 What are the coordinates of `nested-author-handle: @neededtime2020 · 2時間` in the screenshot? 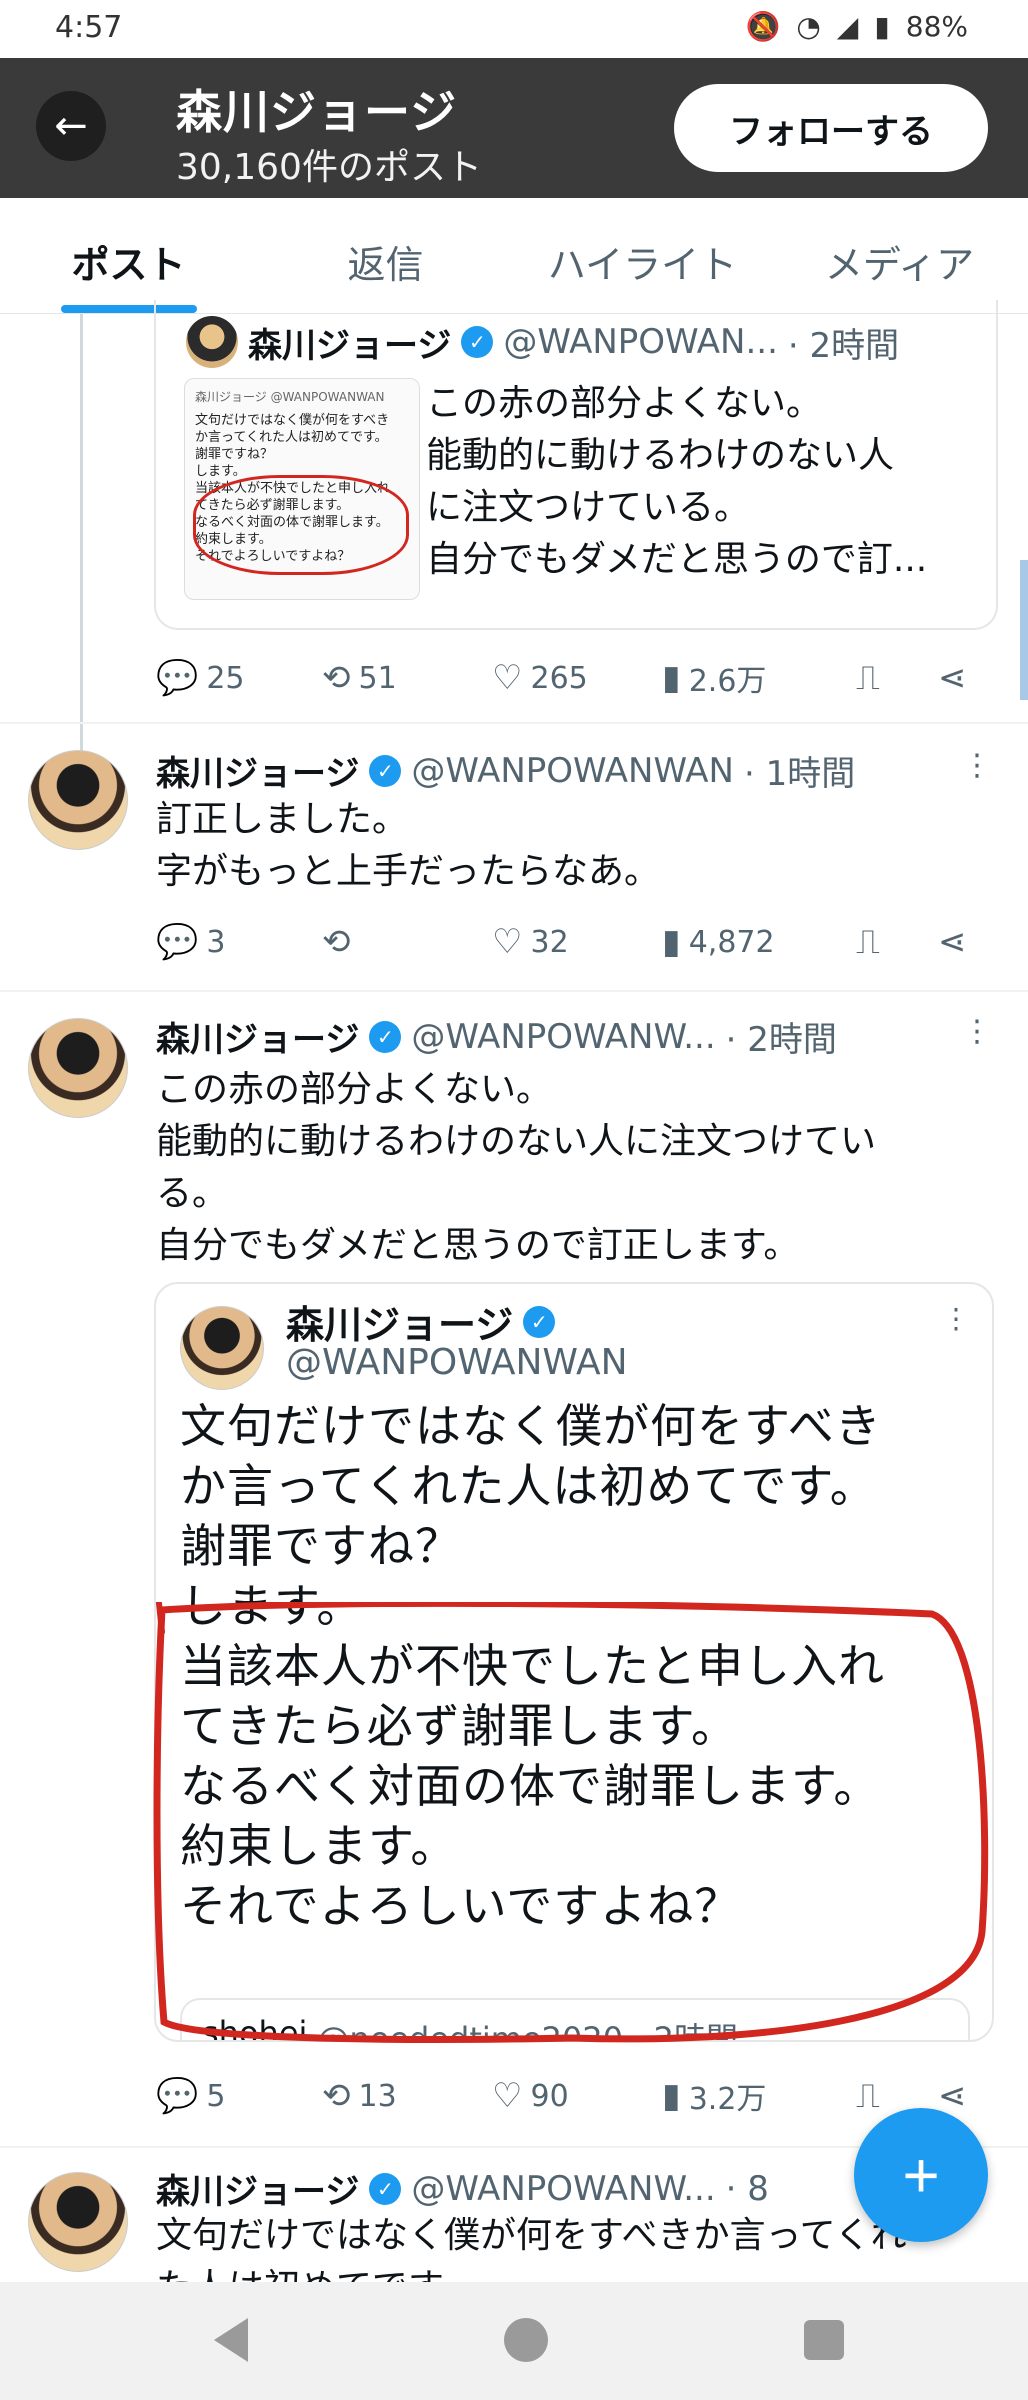 It's located at (527, 2031).